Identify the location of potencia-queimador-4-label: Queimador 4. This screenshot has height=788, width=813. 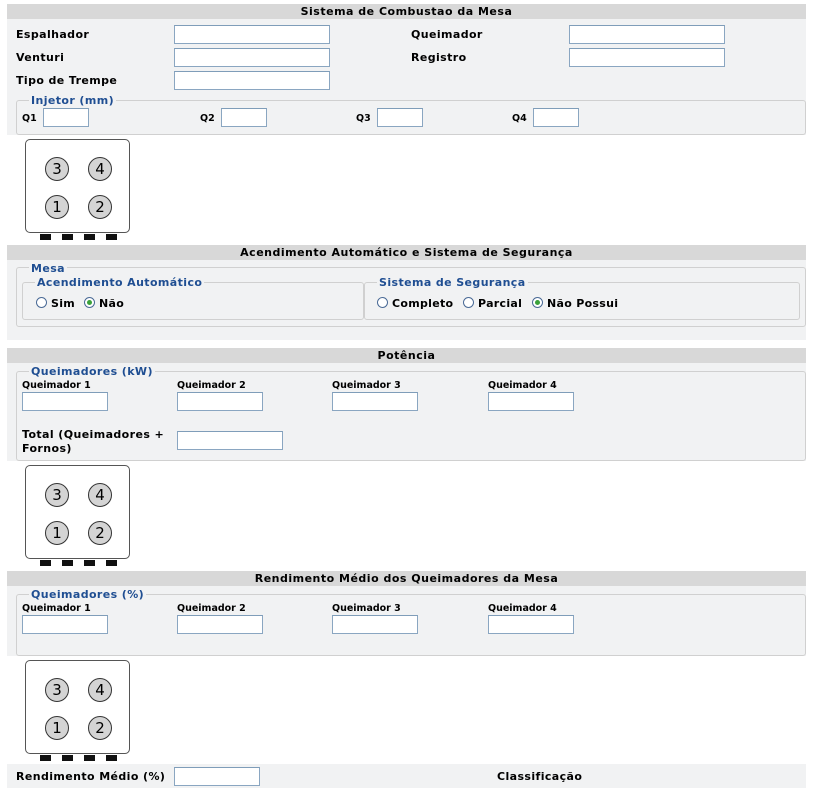
(522, 385).